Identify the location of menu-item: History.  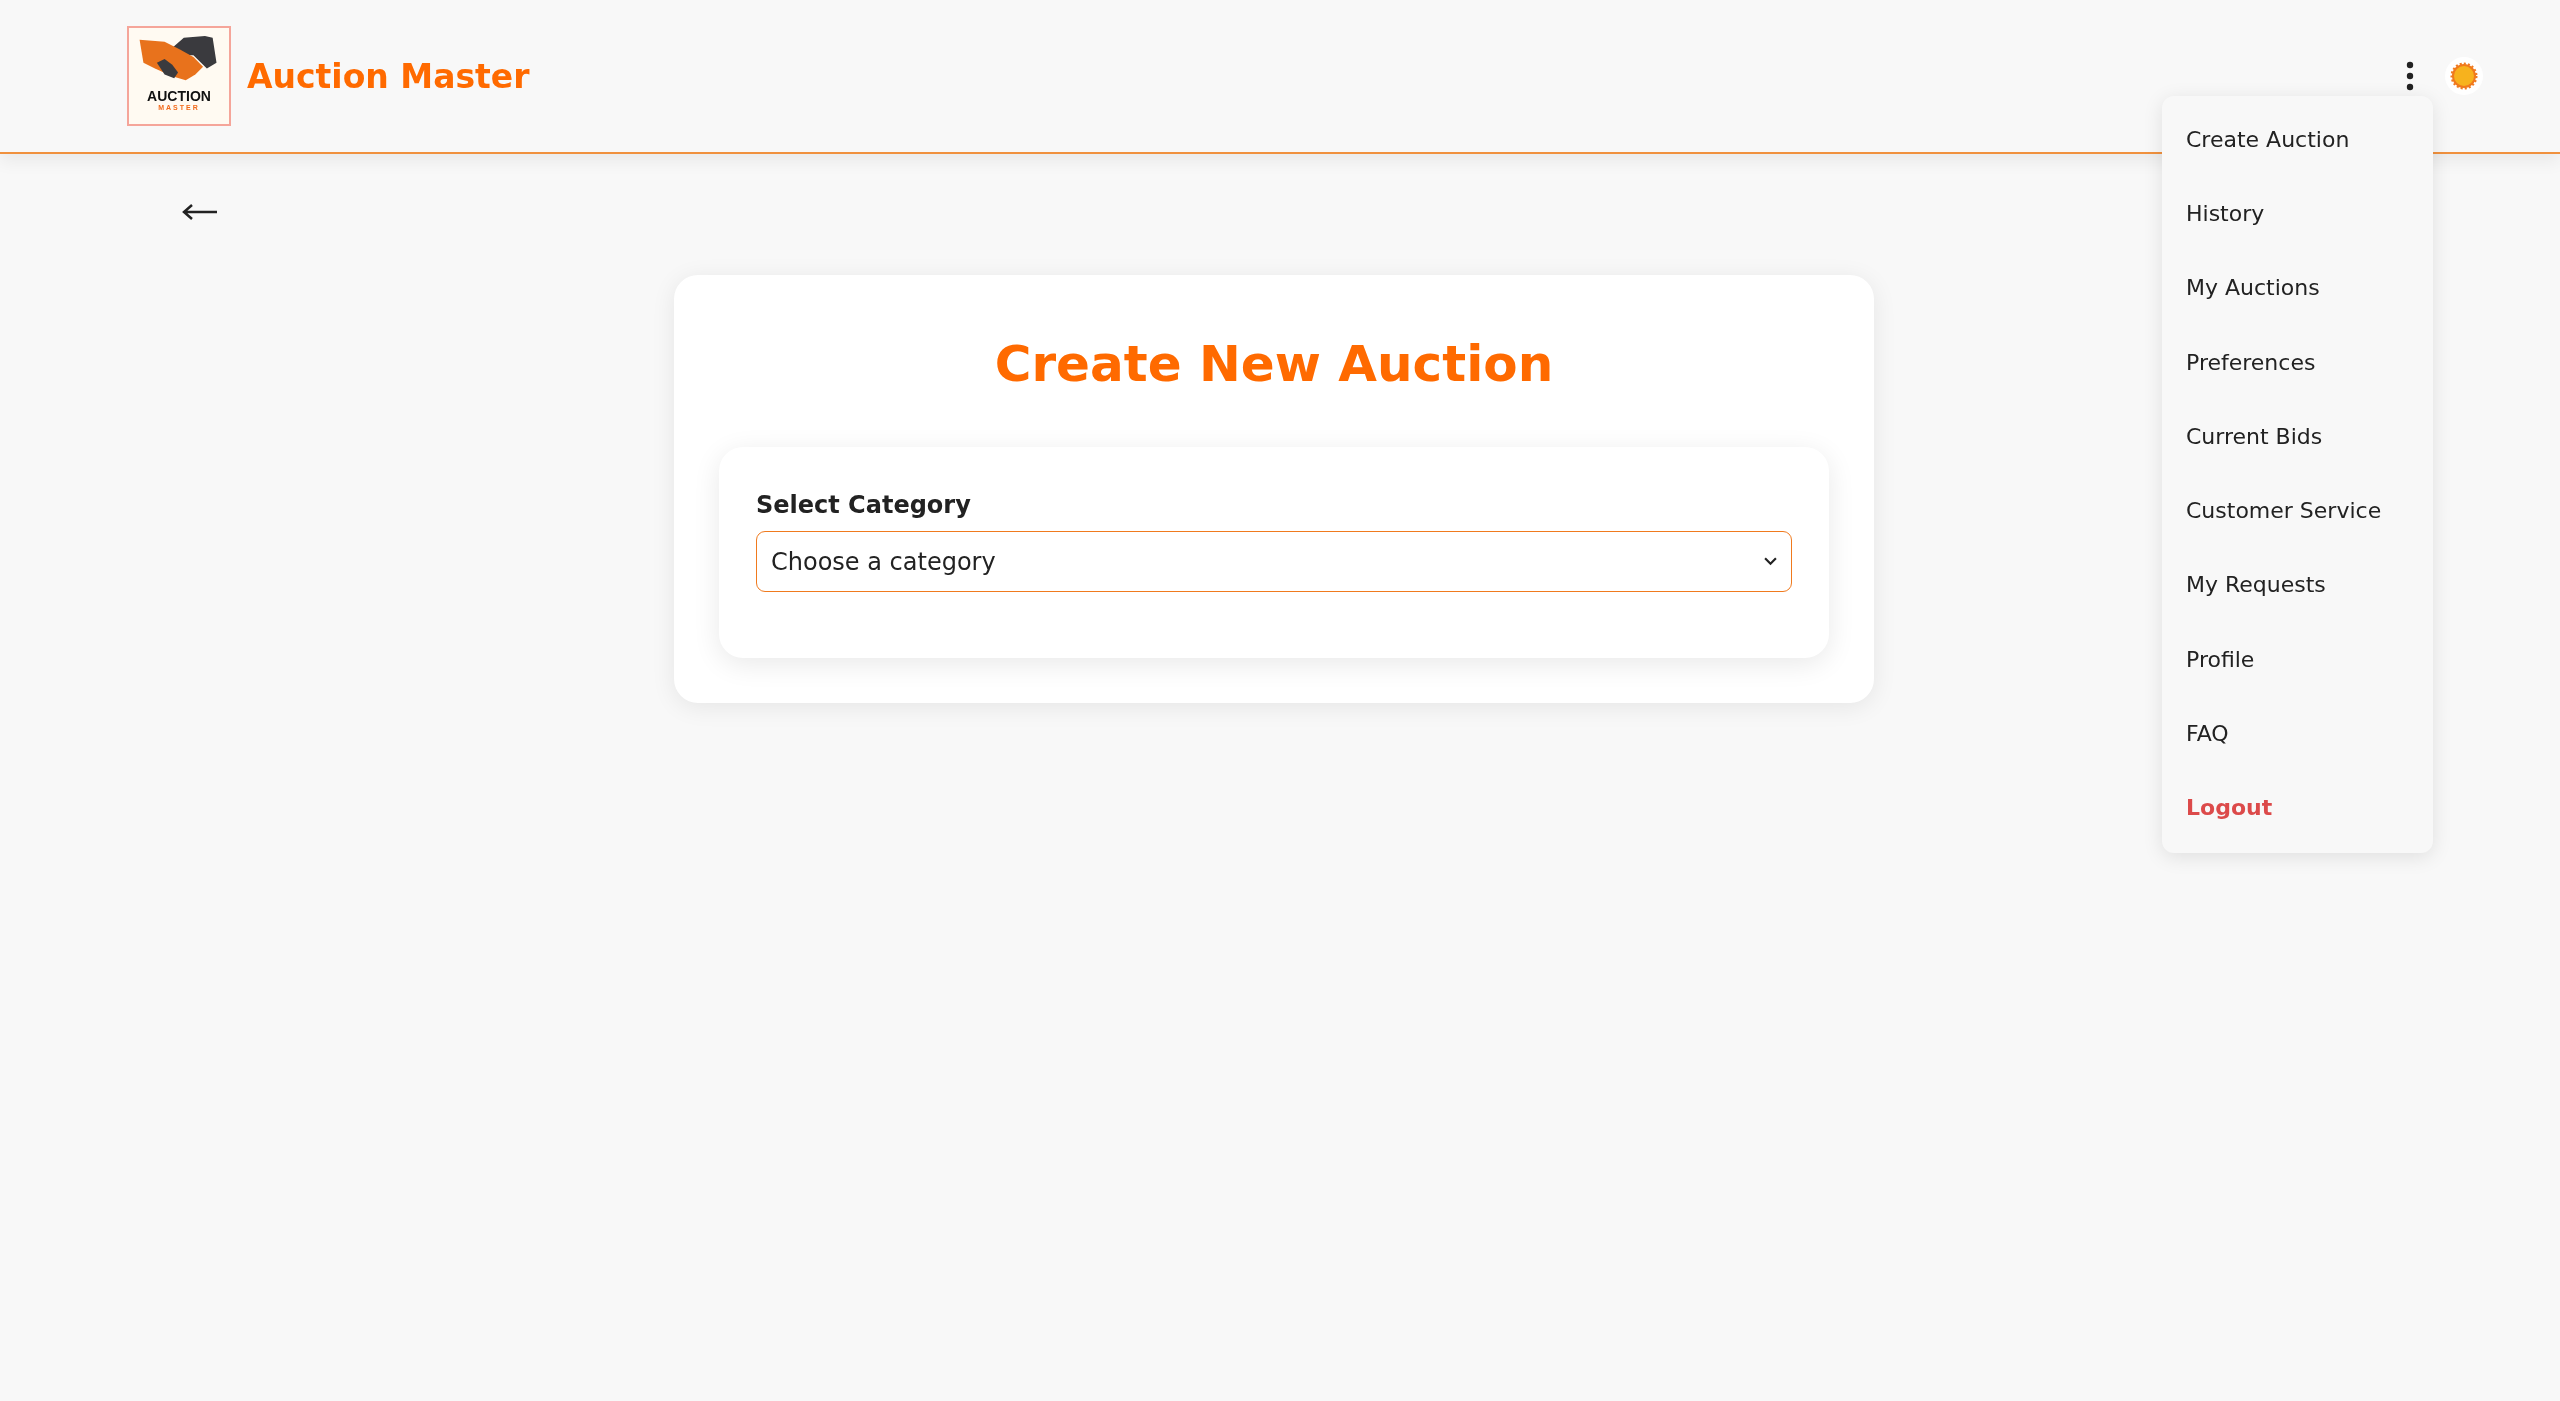
(2297, 213).